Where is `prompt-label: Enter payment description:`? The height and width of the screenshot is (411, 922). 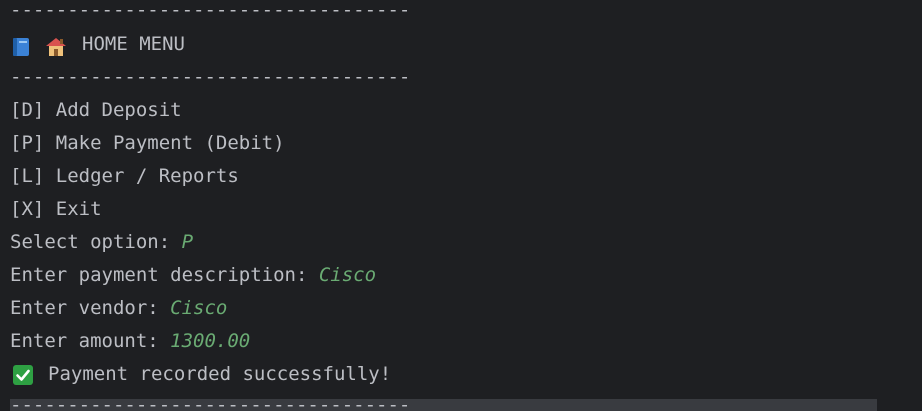 prompt-label: Enter payment description: is located at coordinates (164, 275).